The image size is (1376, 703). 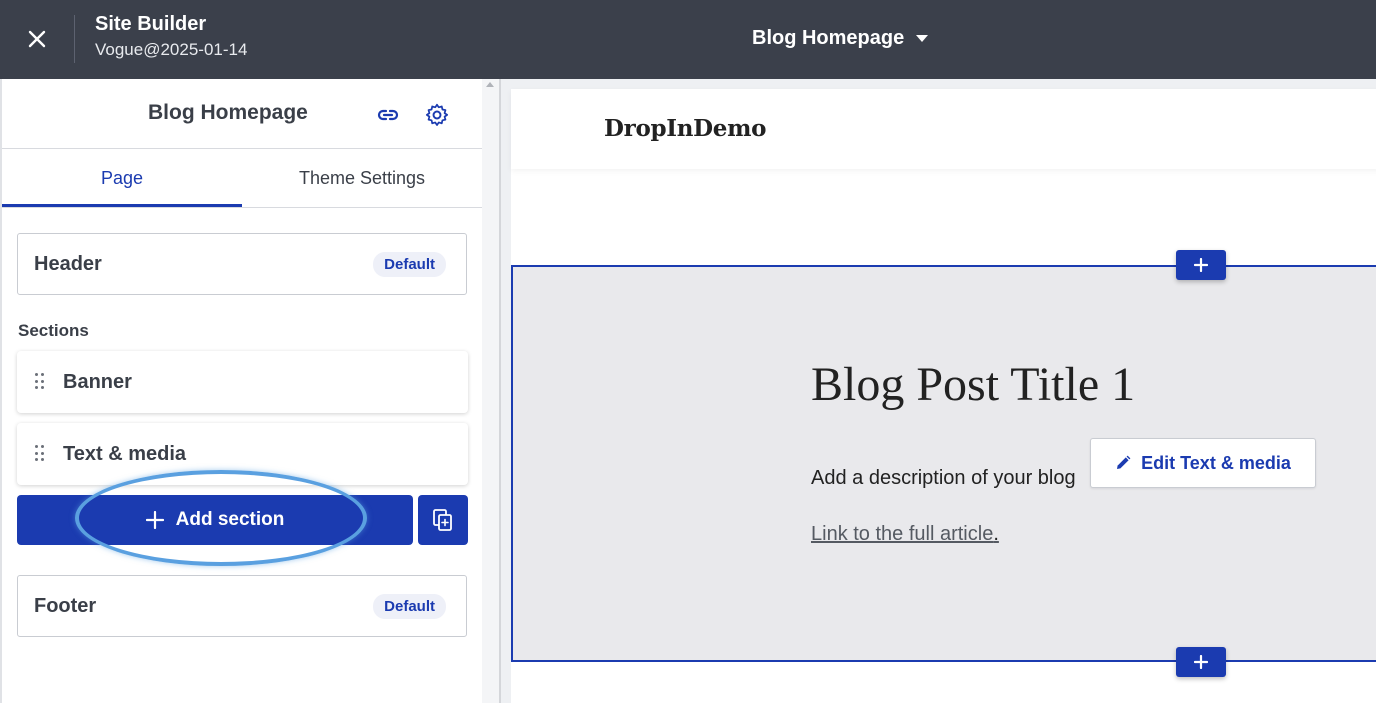 I want to click on section-item-label: Banner, so click(x=97, y=381).